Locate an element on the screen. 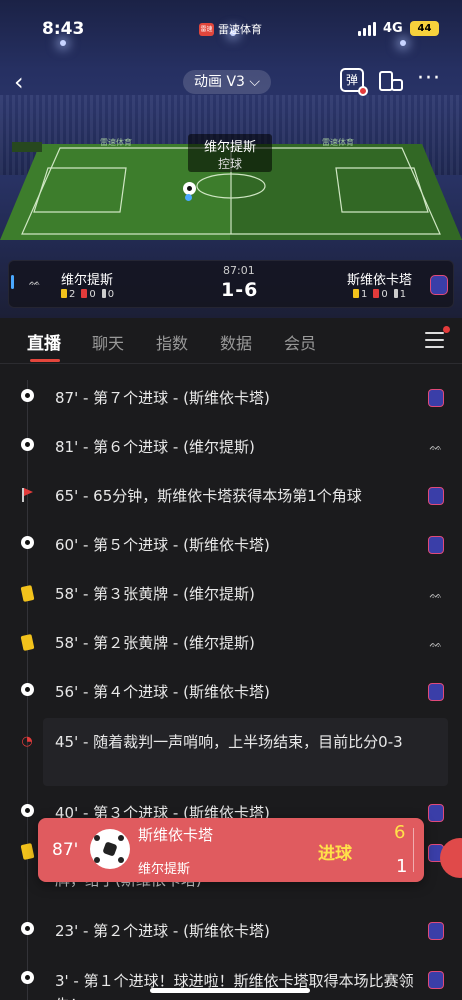 The image size is (462, 1000). event-row: 60' - 第５个进球 - (斯维依卡塔) is located at coordinates (231, 546).